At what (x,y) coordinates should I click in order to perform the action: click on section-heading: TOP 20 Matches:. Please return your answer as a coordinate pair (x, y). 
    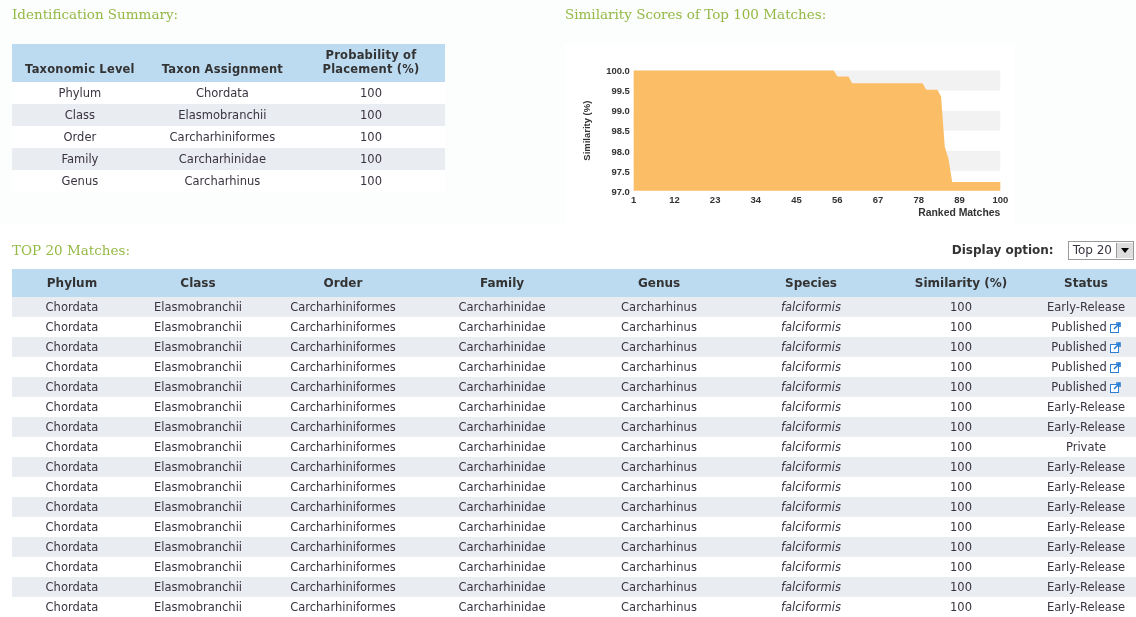
    Looking at the image, I should click on (71, 250).